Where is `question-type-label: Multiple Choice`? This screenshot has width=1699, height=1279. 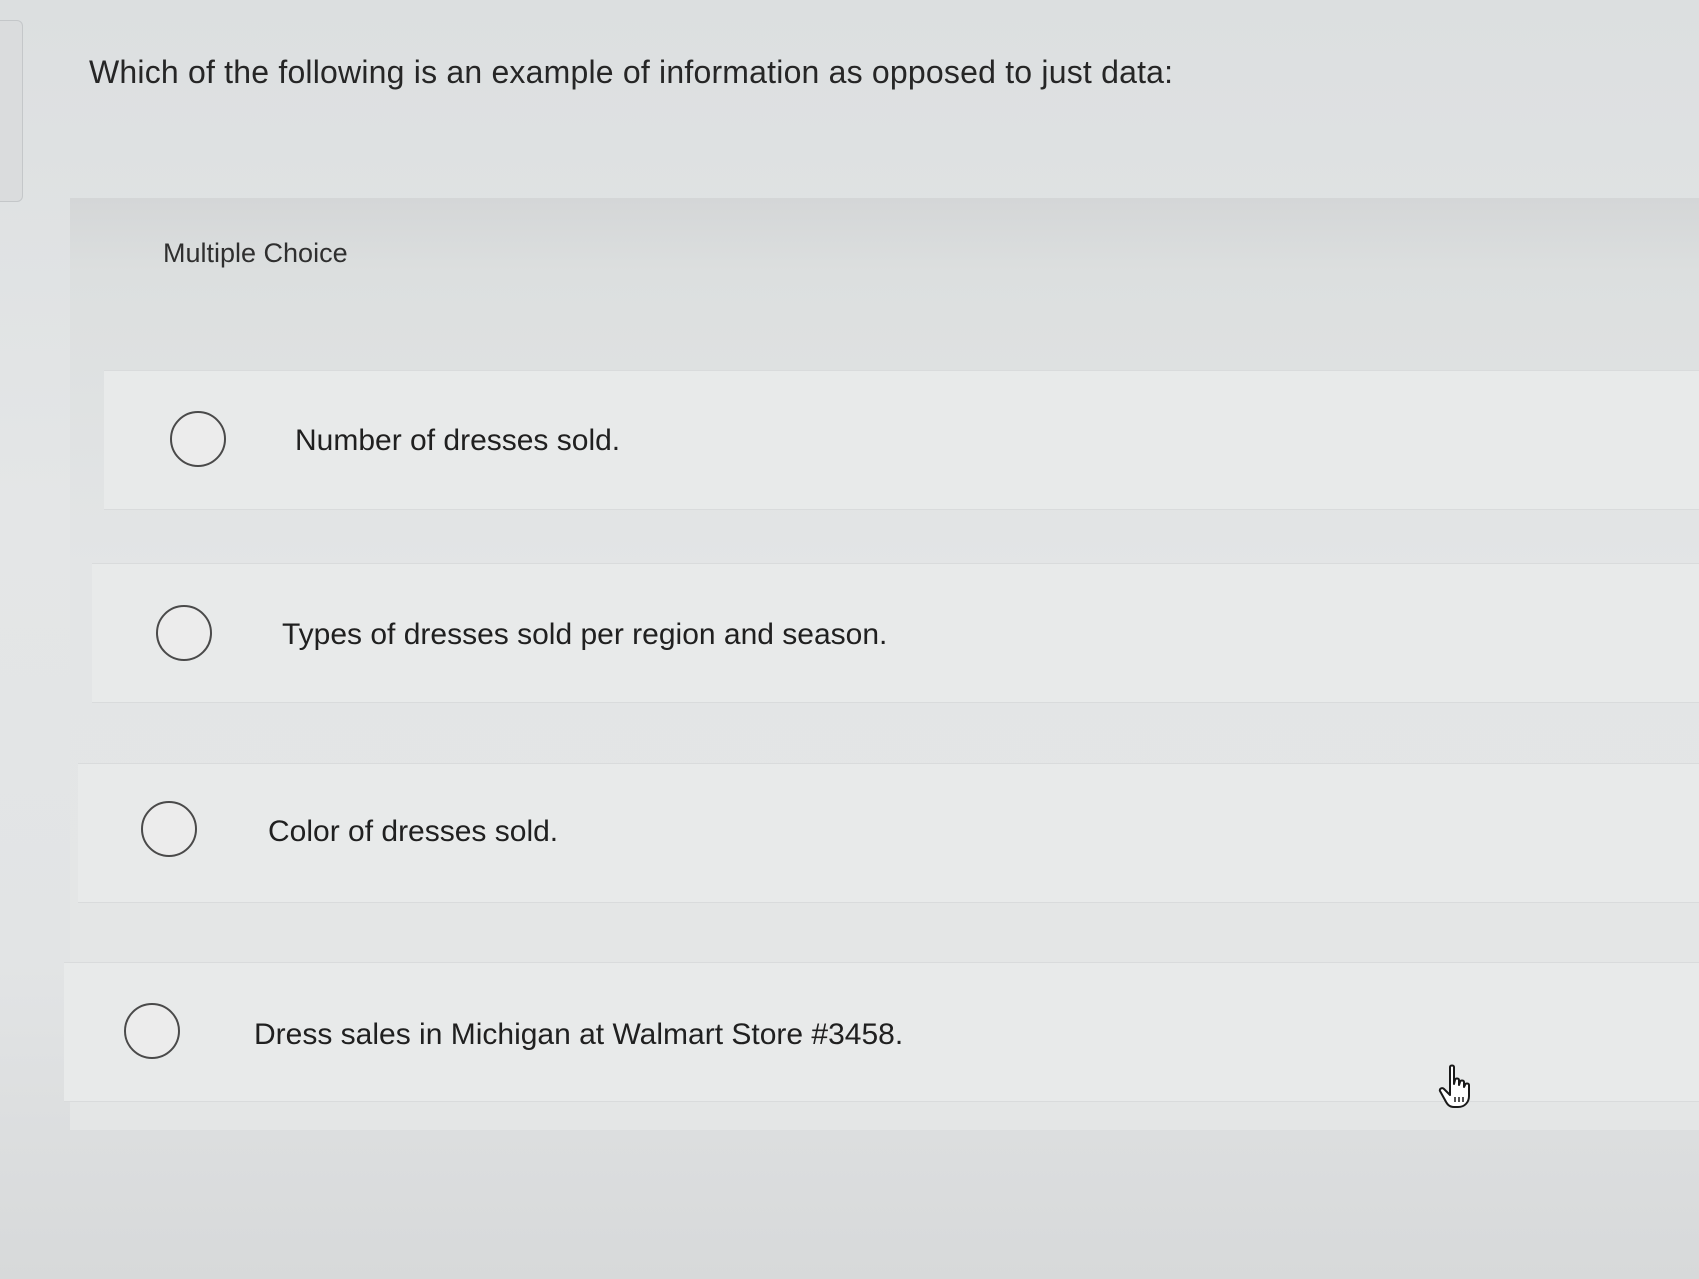 question-type-label: Multiple Choice is located at coordinates (255, 253).